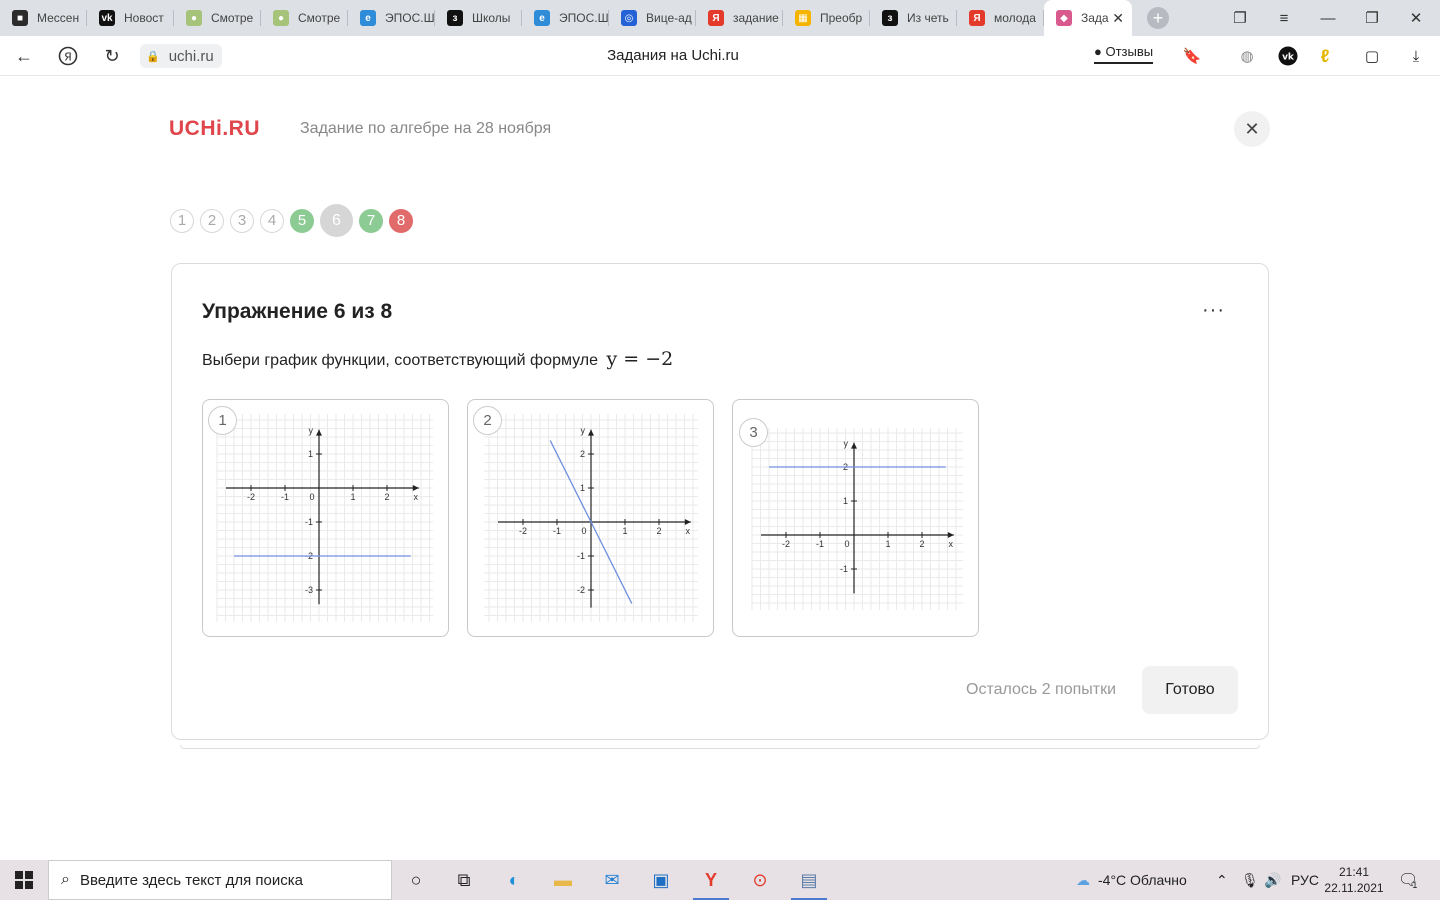  I want to click on browser-icon: ◎, so click(629, 18).